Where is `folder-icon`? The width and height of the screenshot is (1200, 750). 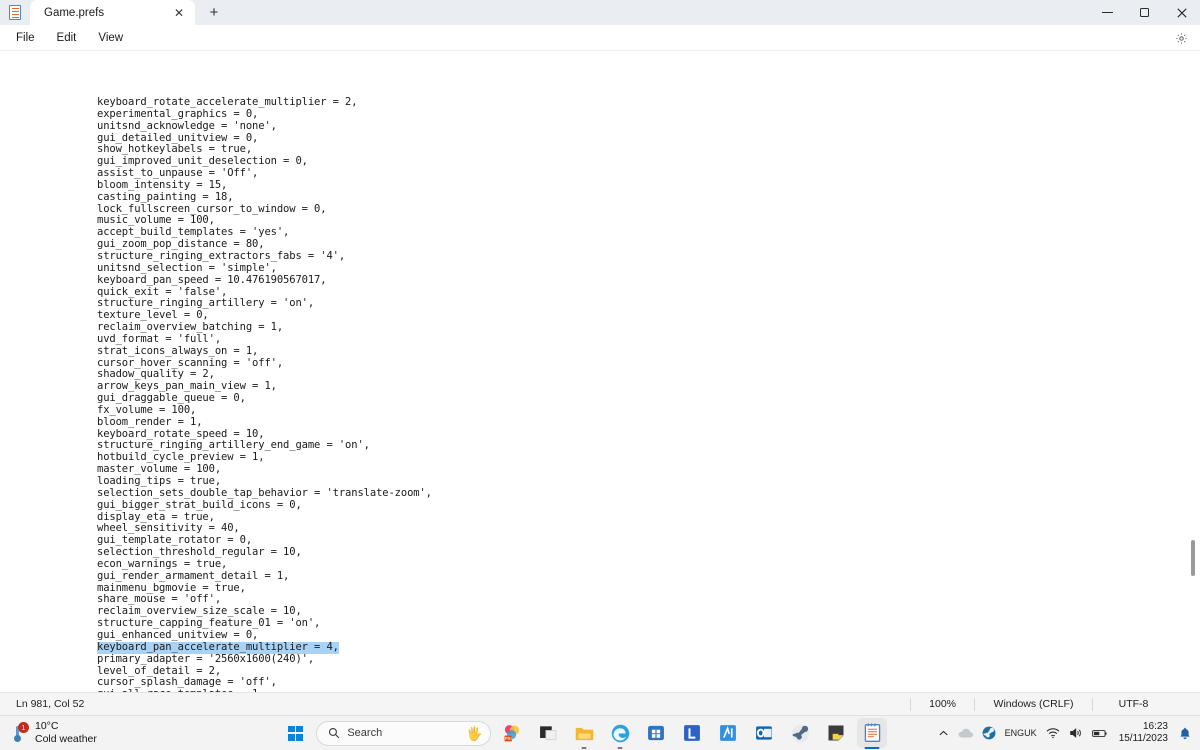 folder-icon is located at coordinates (584, 733).